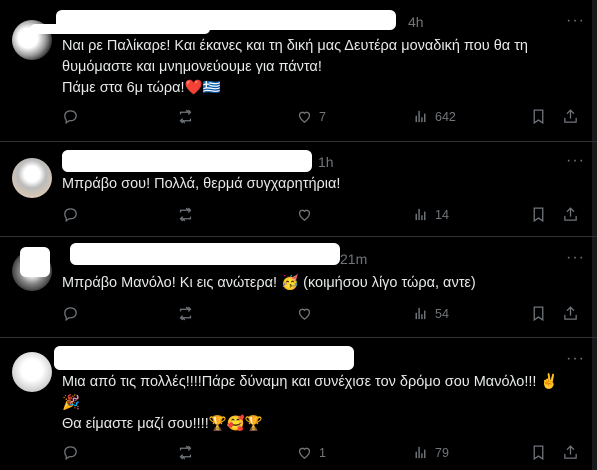 The width and height of the screenshot is (597, 470). Describe the element at coordinates (322, 315) in the screenshot. I see `post-actions: 54` at that location.